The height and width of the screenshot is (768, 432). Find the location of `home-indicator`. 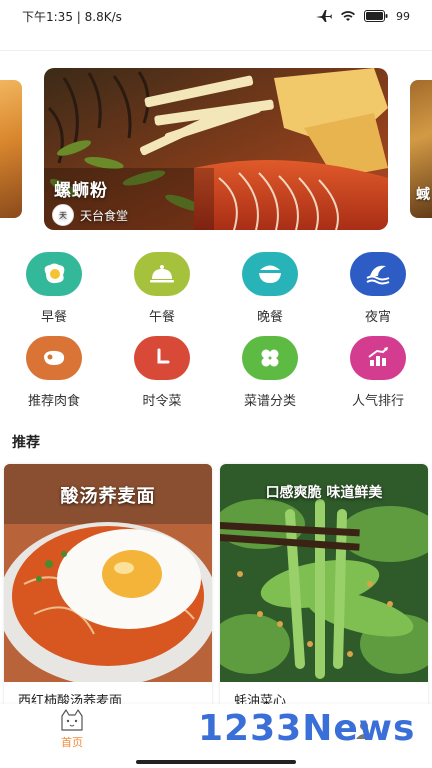

home-indicator is located at coordinates (216, 762).